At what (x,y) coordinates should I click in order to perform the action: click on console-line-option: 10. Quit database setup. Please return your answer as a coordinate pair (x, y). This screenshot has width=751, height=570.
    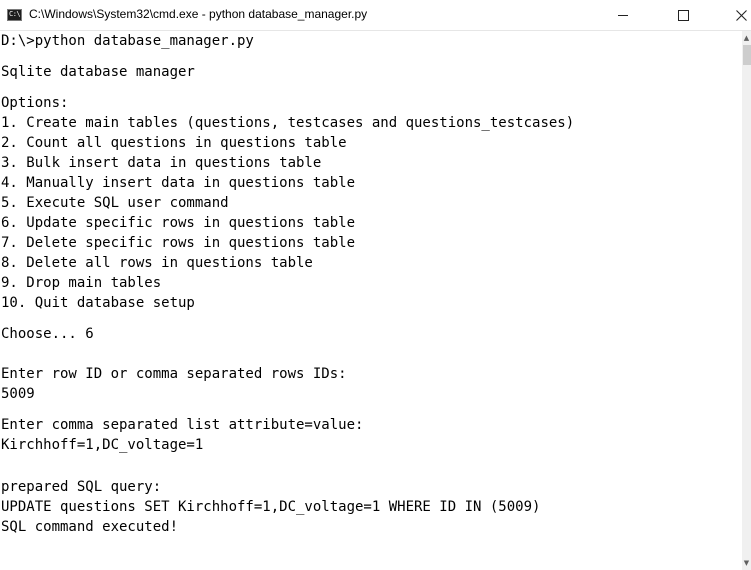
    Looking at the image, I should click on (98, 303).